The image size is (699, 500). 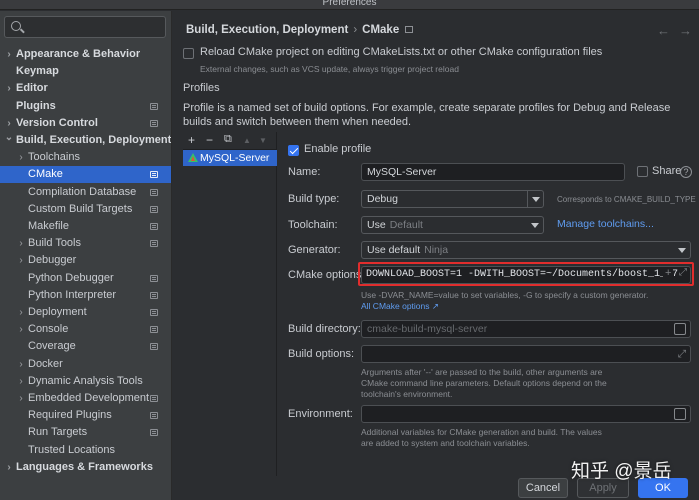 I want to click on tree-item: › Appearance & Behavior, so click(x=85, y=54).